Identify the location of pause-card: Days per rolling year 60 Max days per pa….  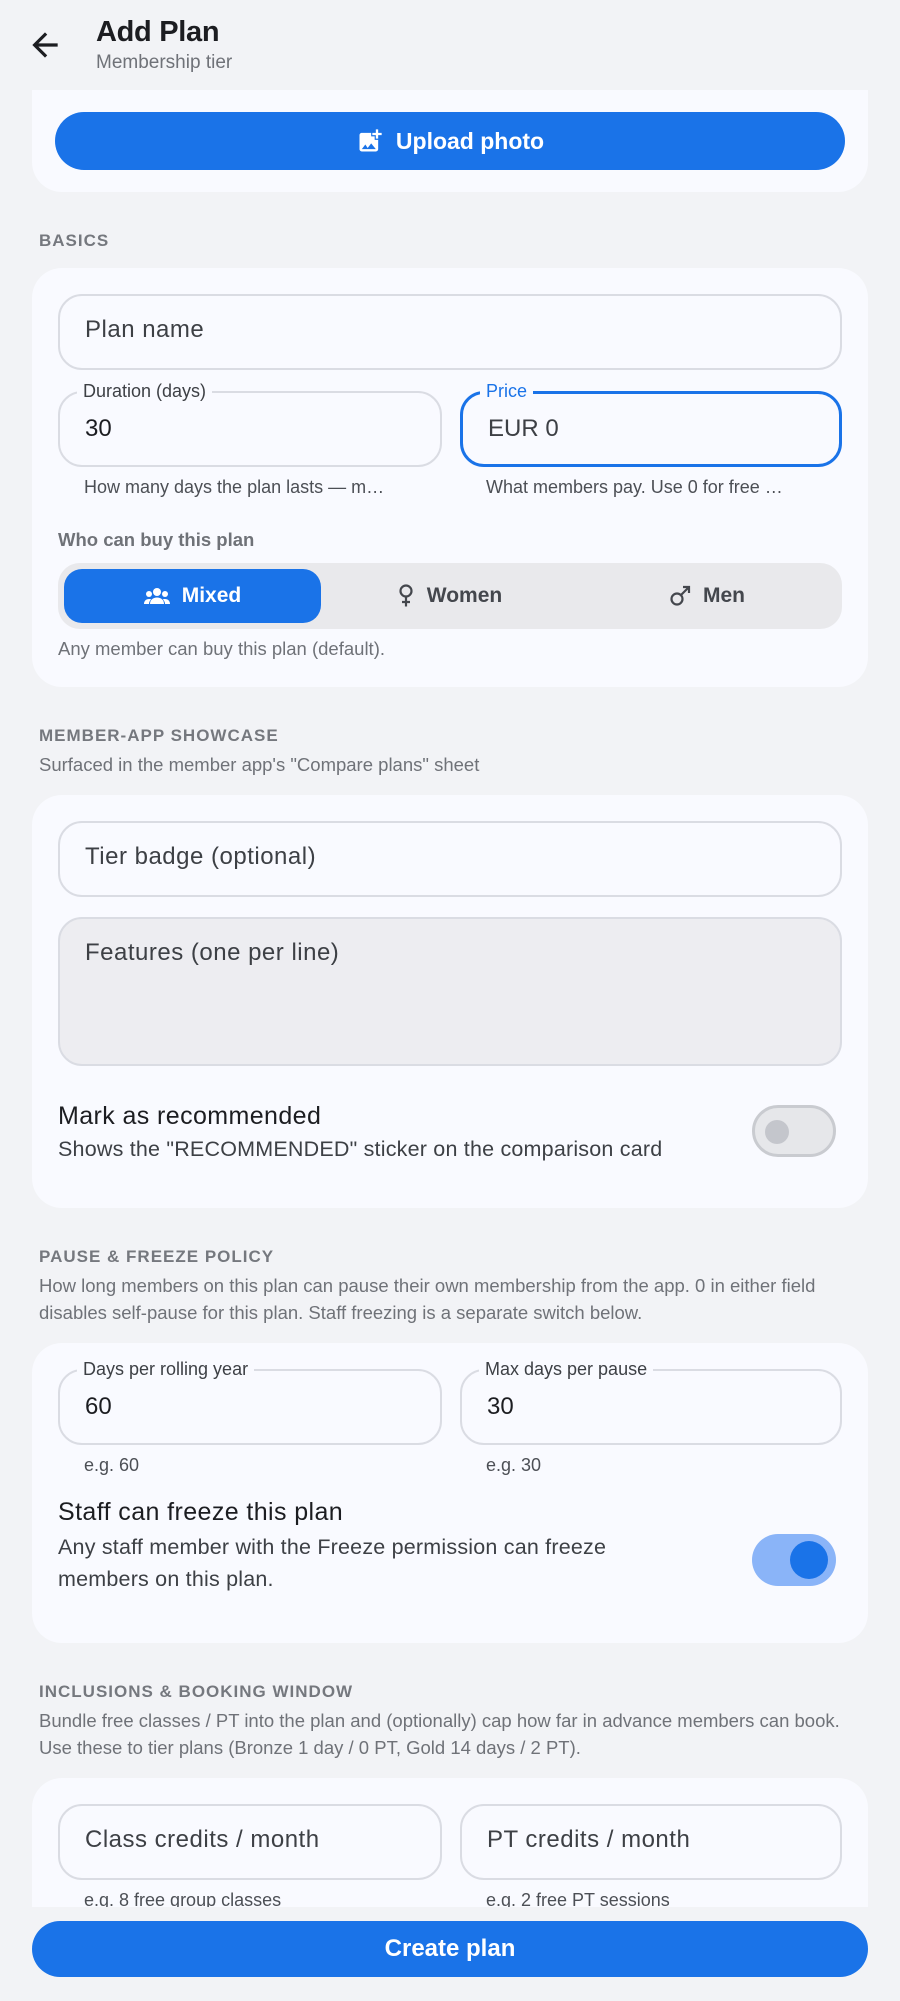
(450, 1493).